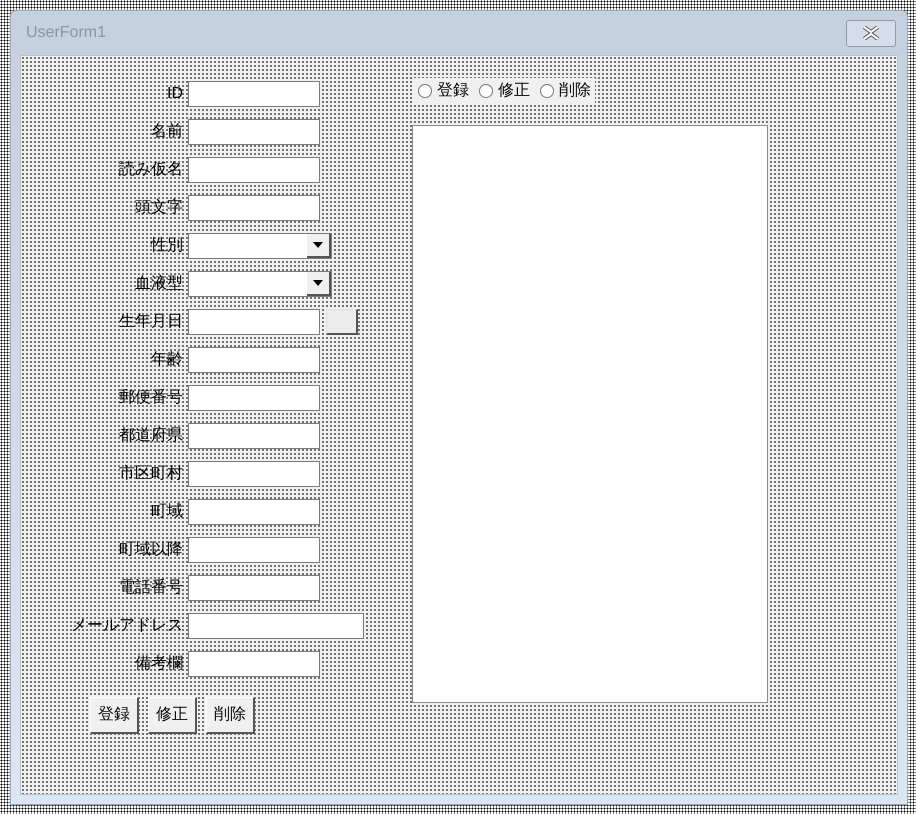  I want to click on close-icon, so click(871, 33).